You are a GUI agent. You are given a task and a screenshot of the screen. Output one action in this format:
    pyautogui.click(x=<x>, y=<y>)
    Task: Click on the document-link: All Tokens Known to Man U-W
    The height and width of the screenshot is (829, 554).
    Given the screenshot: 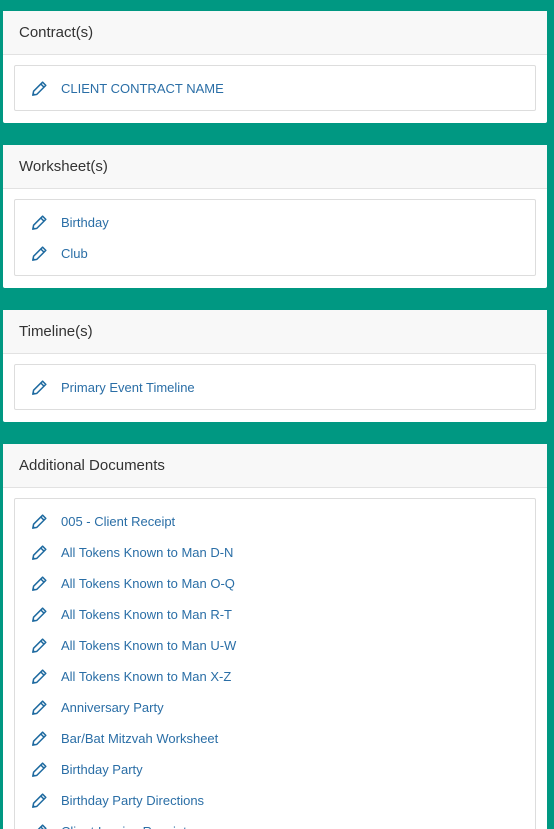 What is the action you would take?
    pyautogui.click(x=275, y=645)
    